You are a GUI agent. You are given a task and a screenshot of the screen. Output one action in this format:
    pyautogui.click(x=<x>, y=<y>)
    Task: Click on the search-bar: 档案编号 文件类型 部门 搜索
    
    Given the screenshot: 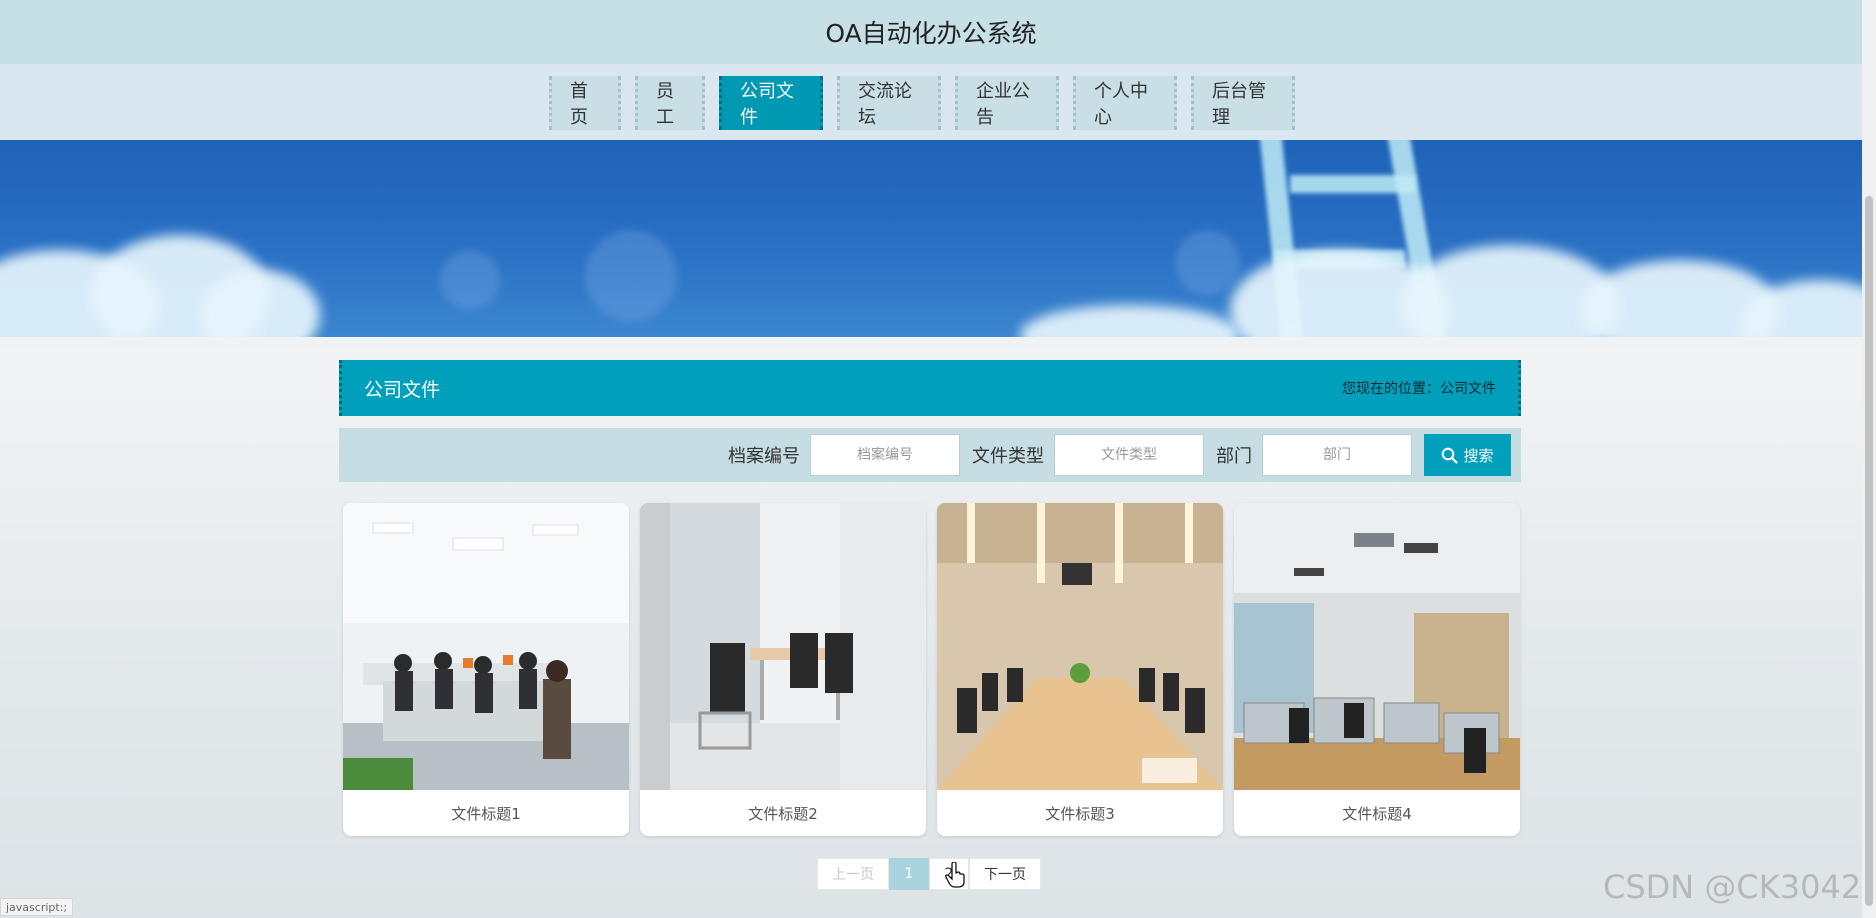 What is the action you would take?
    pyautogui.click(x=930, y=455)
    